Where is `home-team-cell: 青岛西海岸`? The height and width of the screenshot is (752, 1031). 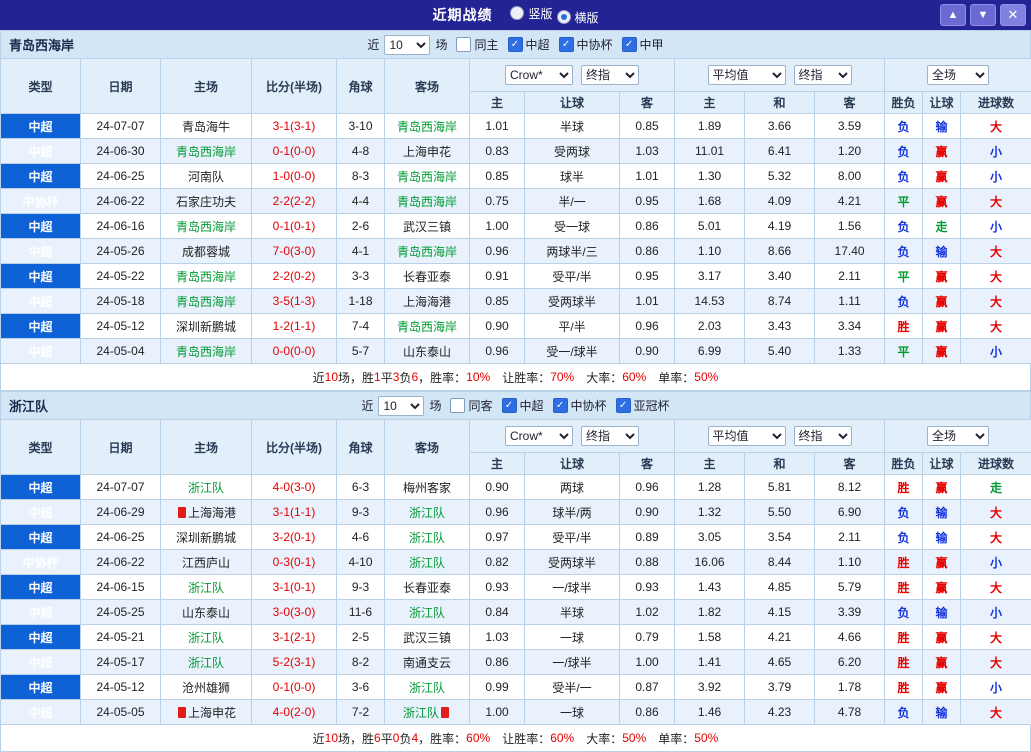 home-team-cell: 青岛西海岸 is located at coordinates (206, 151).